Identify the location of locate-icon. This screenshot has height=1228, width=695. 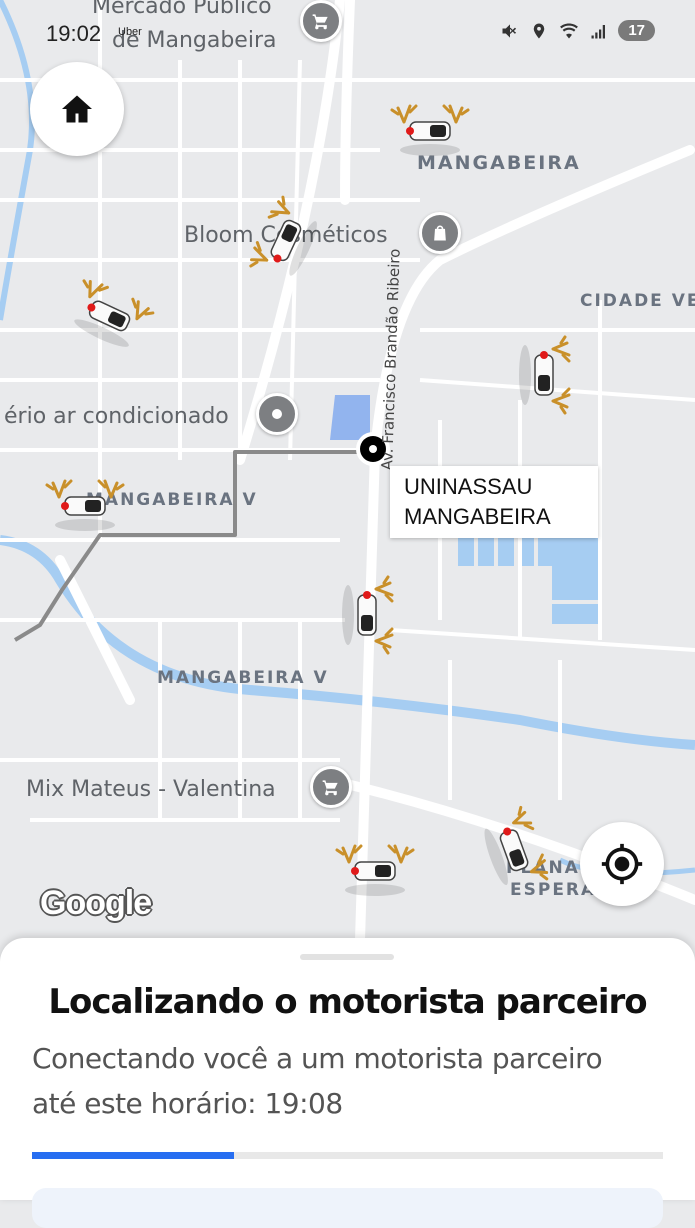
(622, 864).